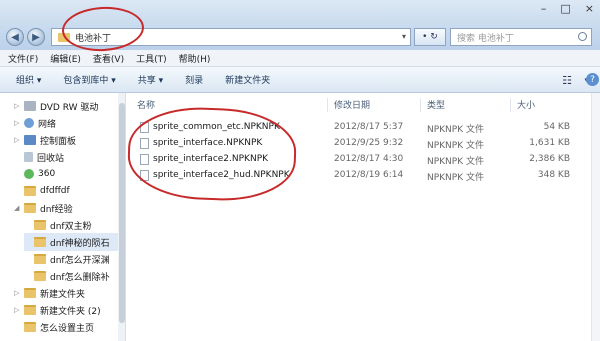 The height and width of the screenshot is (341, 600). I want to click on file-size: 54 KB, so click(556, 127).